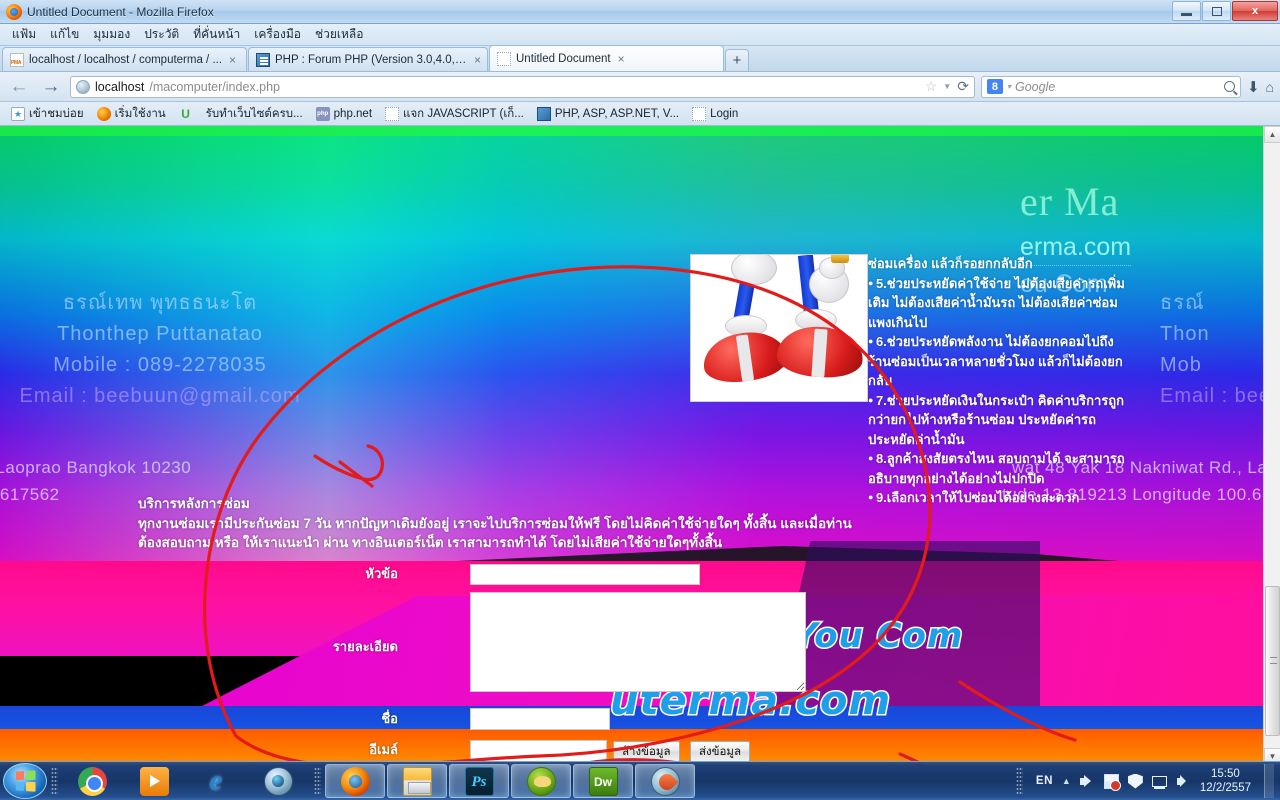 Image resolution: width=1280 pixels, height=800 pixels. I want to click on google-logo-icon: 8, so click(994, 86).